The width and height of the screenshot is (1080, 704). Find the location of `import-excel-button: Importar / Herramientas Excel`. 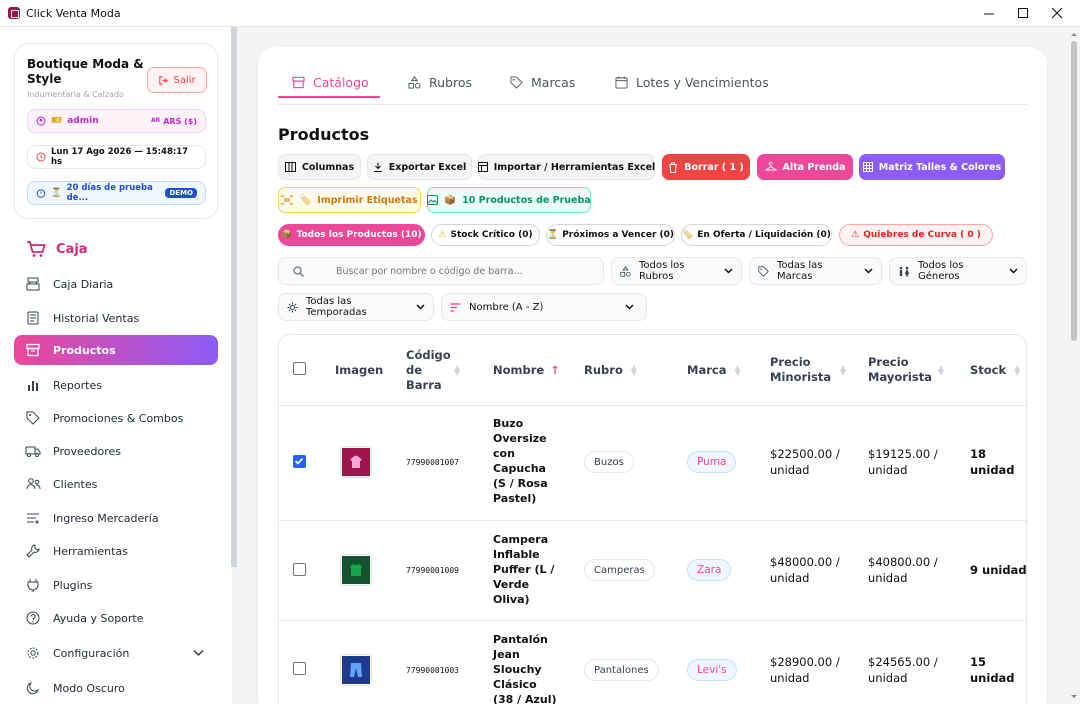

import-excel-button: Importar / Herramientas Excel is located at coordinates (566, 167).